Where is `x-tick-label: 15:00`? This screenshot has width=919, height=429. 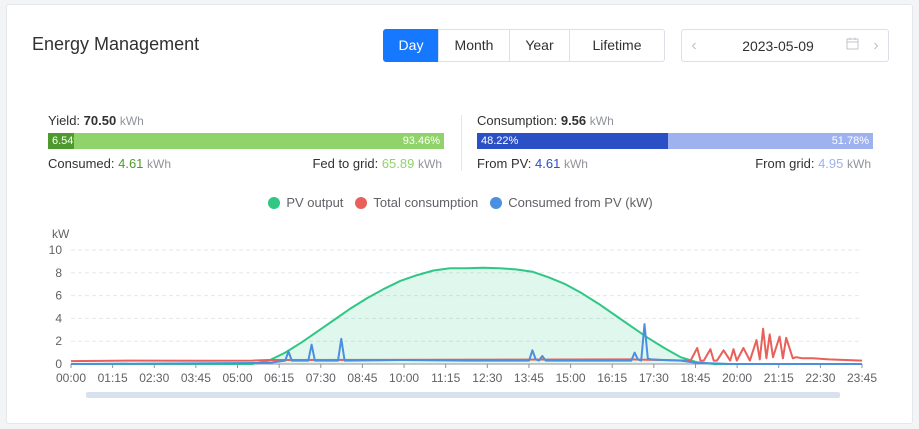 x-tick-label: 15:00 is located at coordinates (571, 378).